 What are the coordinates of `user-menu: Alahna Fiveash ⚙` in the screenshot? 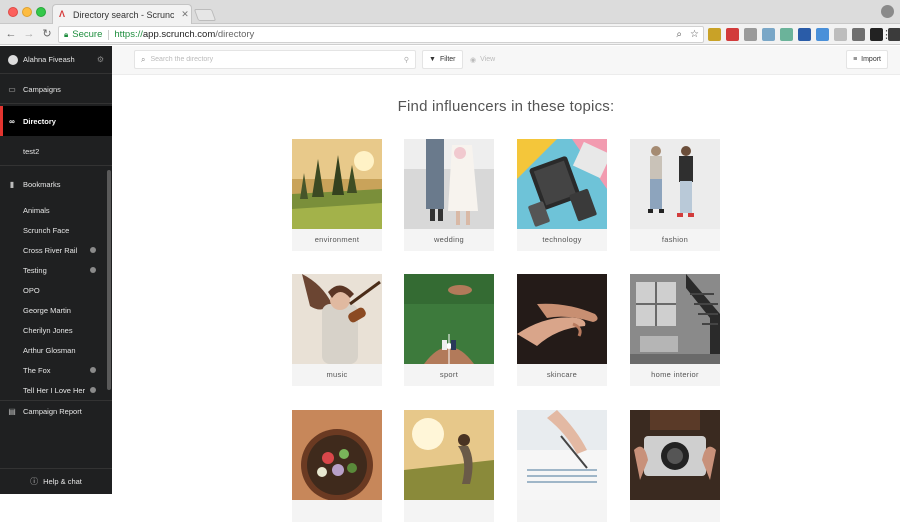 It's located at (56, 60).